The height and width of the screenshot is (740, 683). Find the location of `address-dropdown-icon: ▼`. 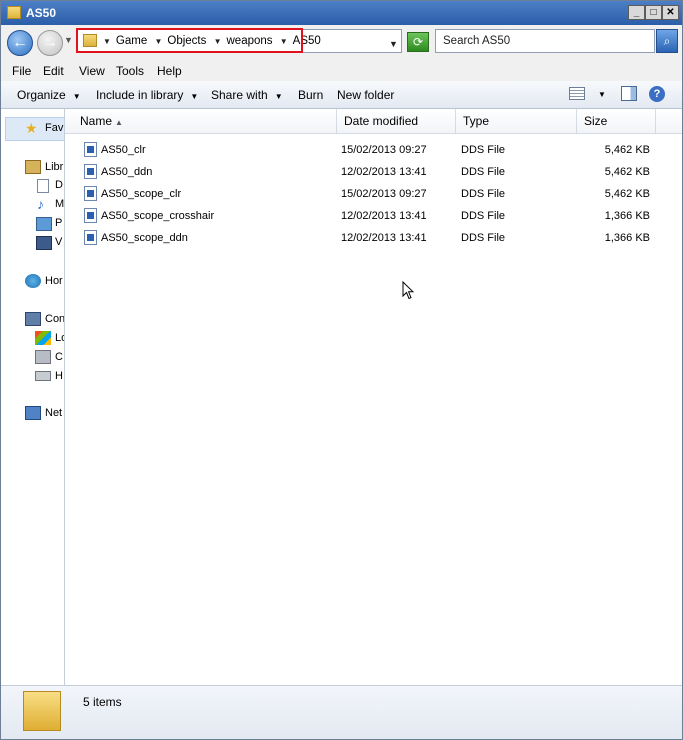

address-dropdown-icon: ▼ is located at coordinates (393, 44).